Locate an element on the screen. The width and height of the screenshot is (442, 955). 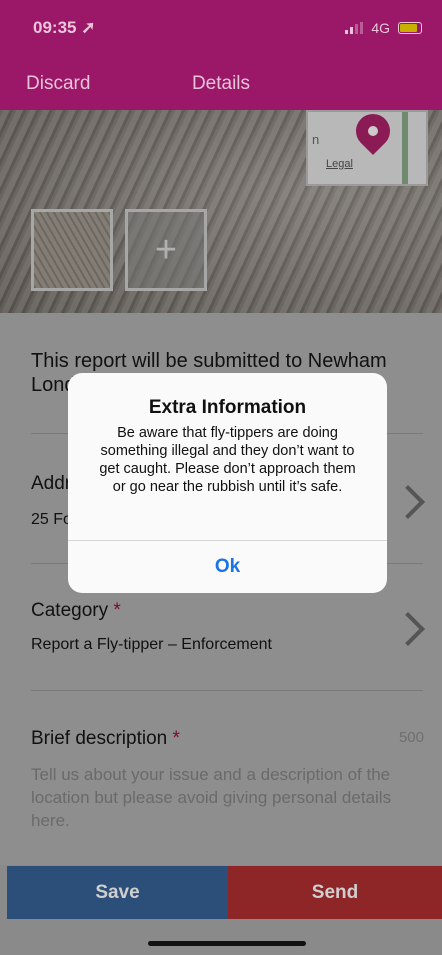
map-legal-link: Legal is located at coordinates (339, 164).